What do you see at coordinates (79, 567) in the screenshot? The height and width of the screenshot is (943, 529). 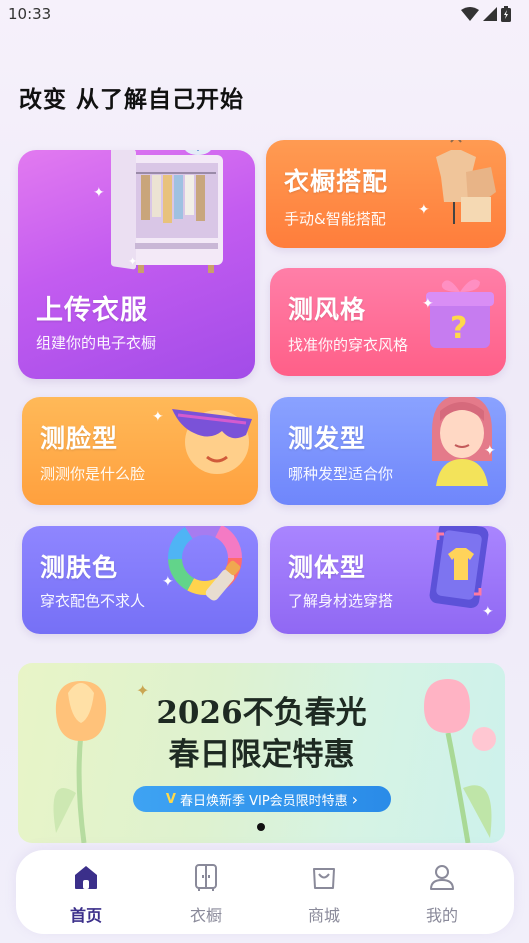 I see `card-title: 测肤色` at bounding box center [79, 567].